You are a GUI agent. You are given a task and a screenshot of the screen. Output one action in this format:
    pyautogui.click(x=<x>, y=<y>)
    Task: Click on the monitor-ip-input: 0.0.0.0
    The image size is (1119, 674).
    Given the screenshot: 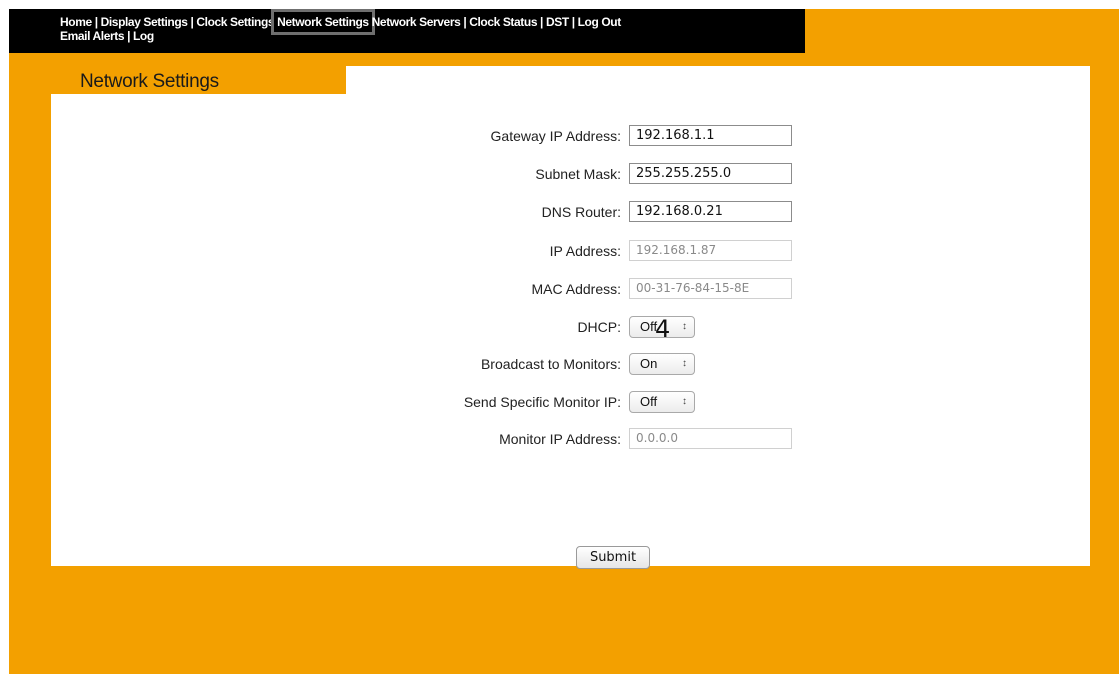 What is the action you would take?
    pyautogui.click(x=710, y=438)
    